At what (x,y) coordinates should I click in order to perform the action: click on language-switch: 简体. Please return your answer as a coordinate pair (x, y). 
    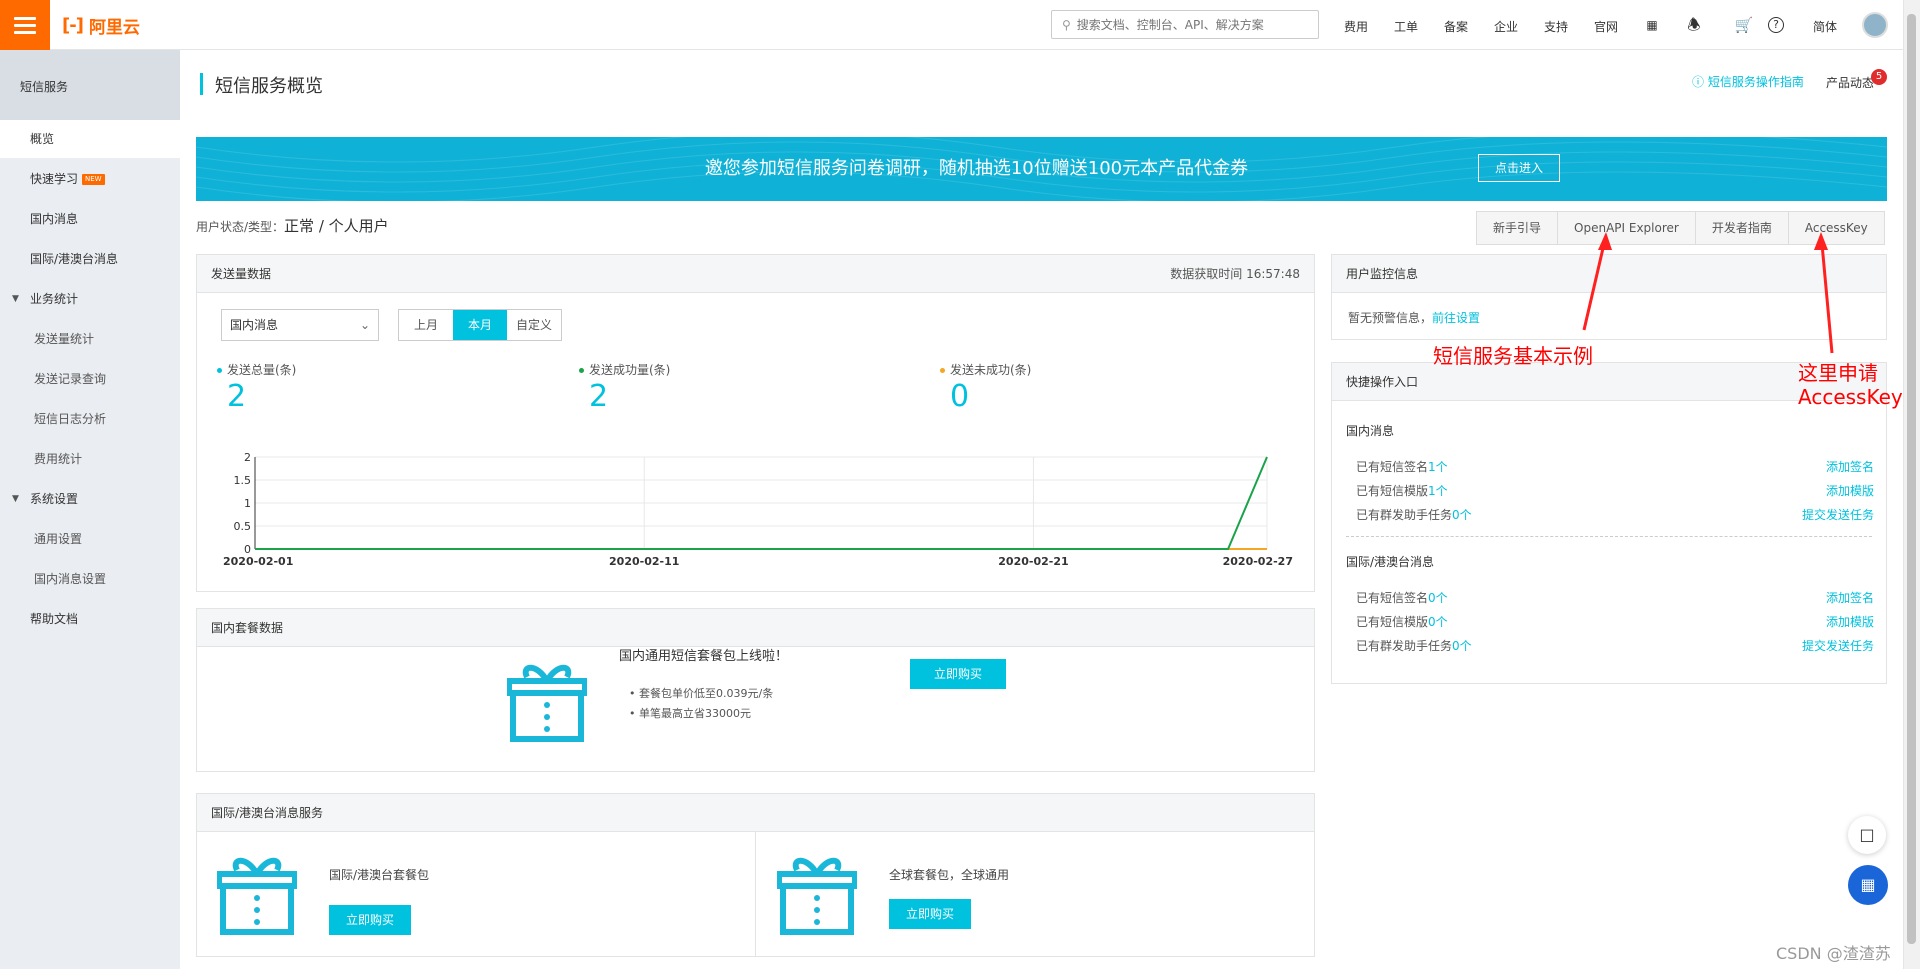
    Looking at the image, I should click on (1825, 26).